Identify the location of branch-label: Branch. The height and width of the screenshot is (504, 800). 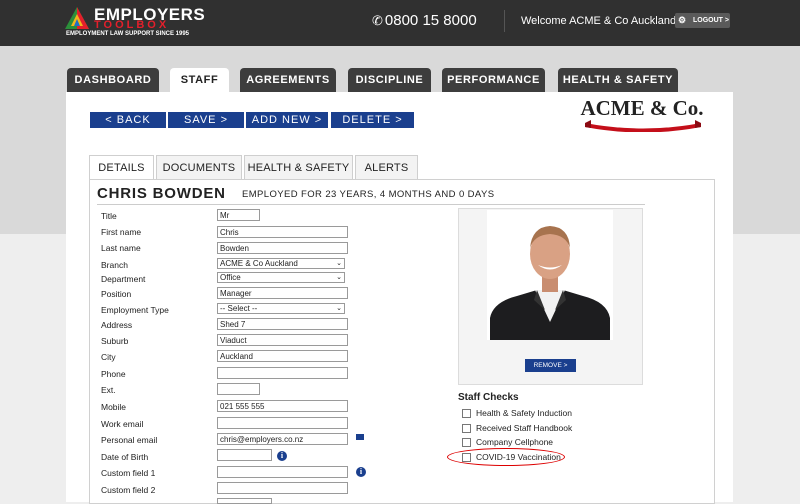
(114, 265).